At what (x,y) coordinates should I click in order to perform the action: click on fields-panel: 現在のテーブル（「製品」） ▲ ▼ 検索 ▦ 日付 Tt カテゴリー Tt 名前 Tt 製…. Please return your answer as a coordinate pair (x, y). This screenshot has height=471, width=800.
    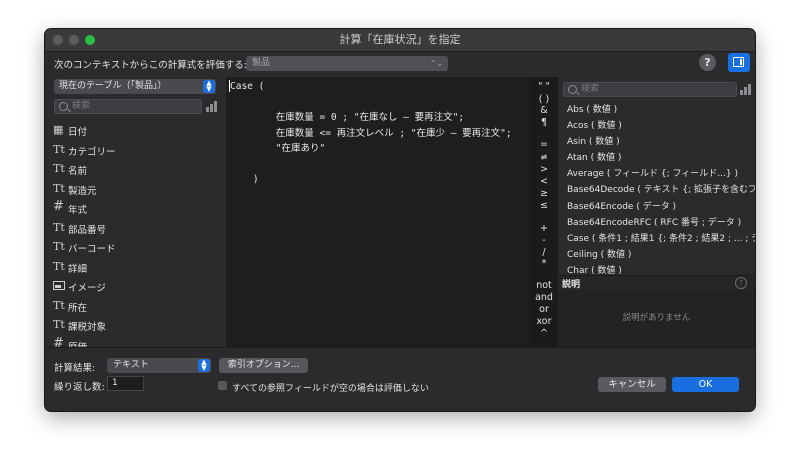
    Looking at the image, I should click on (135, 215).